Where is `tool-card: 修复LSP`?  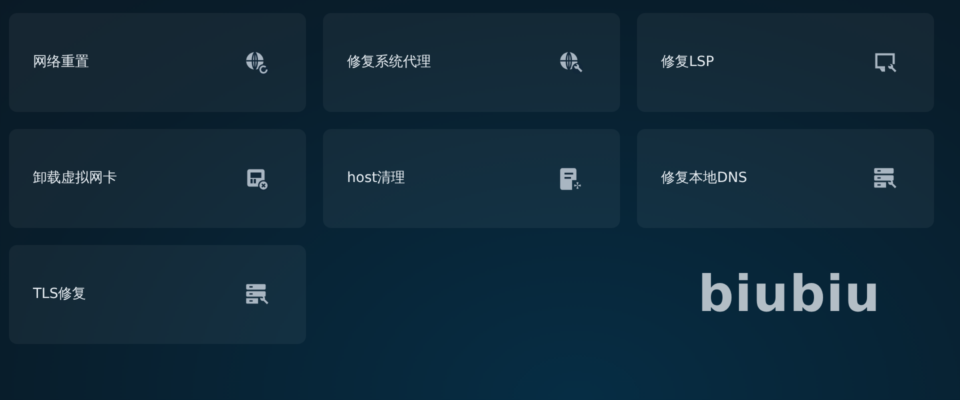
tool-card: 修复LSP is located at coordinates (785, 62).